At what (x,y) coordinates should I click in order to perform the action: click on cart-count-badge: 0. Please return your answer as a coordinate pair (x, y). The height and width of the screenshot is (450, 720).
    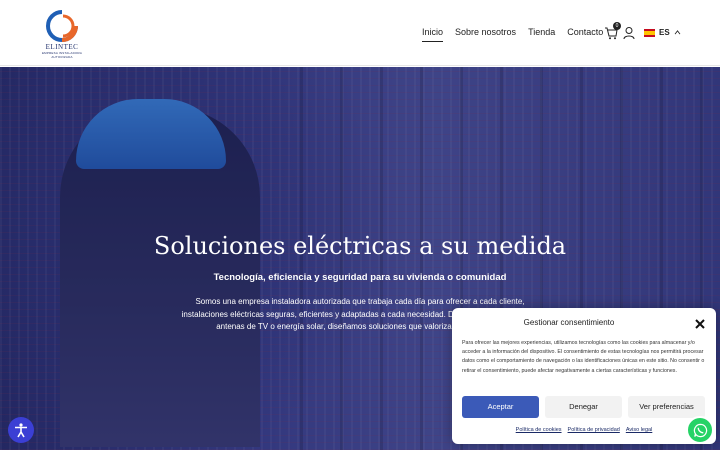
    Looking at the image, I should click on (617, 26).